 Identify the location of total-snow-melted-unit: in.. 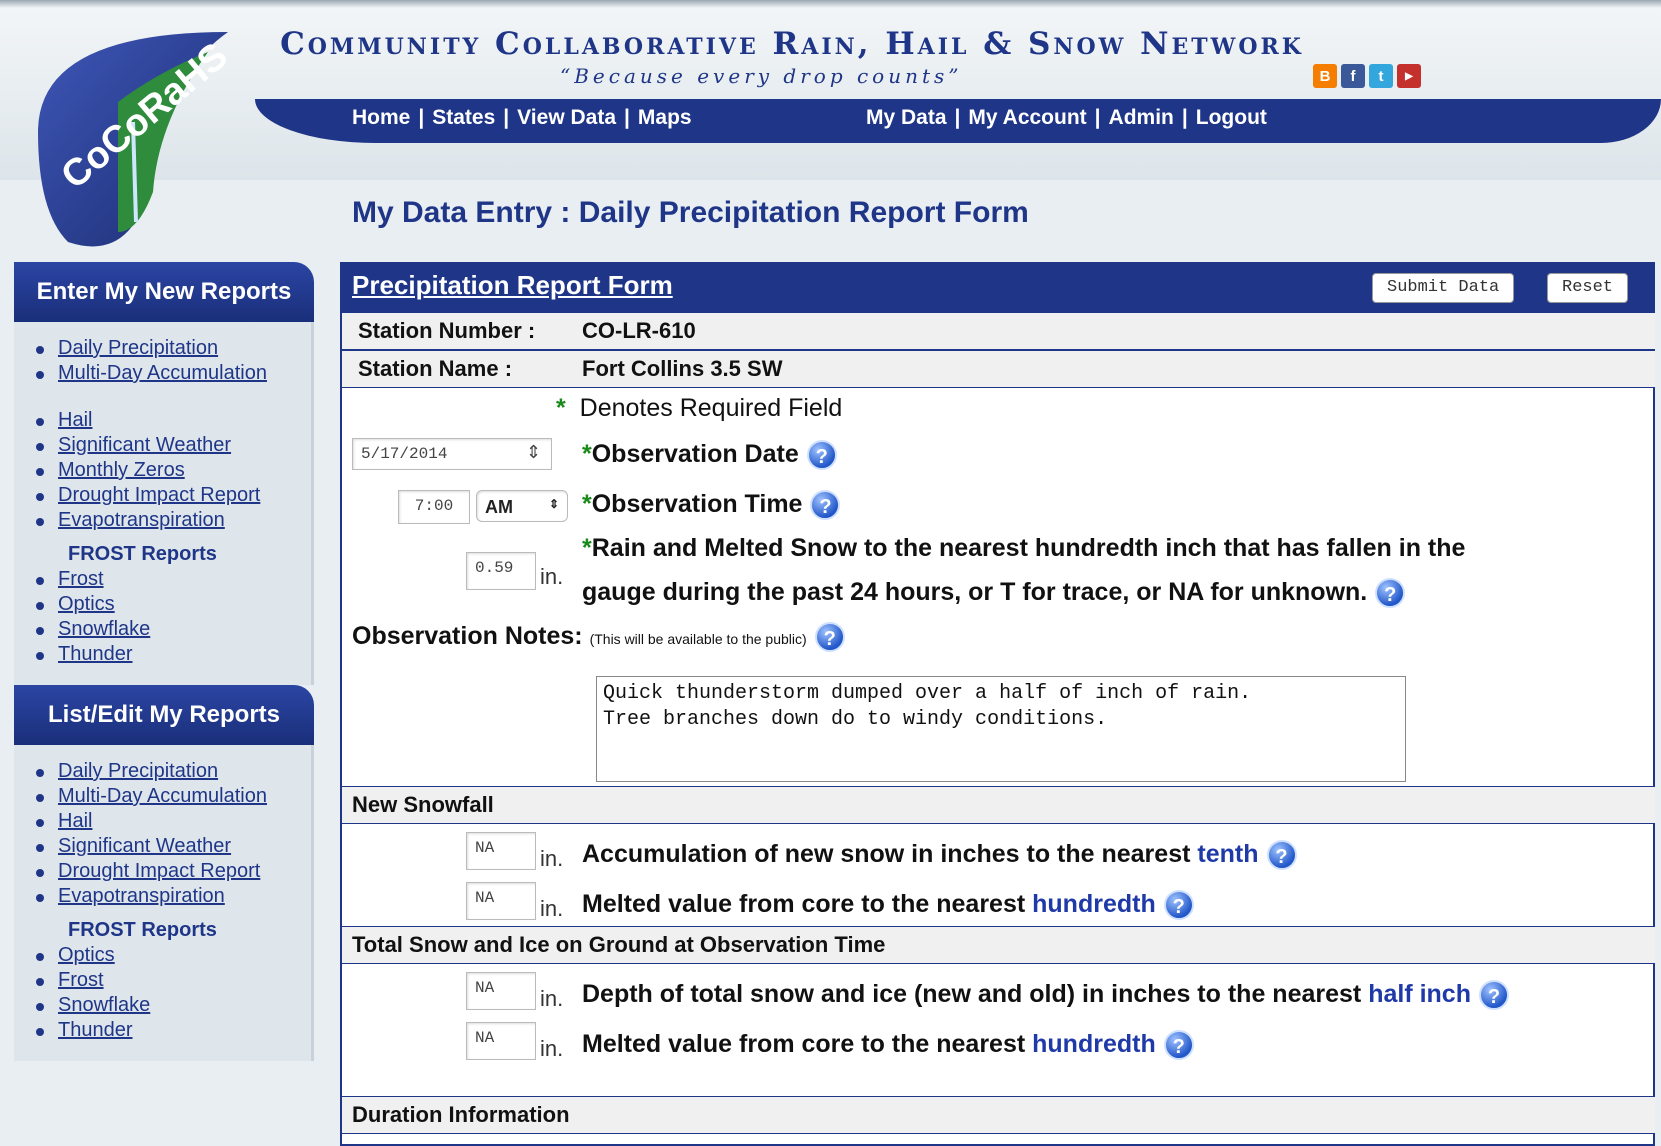
(552, 1048).